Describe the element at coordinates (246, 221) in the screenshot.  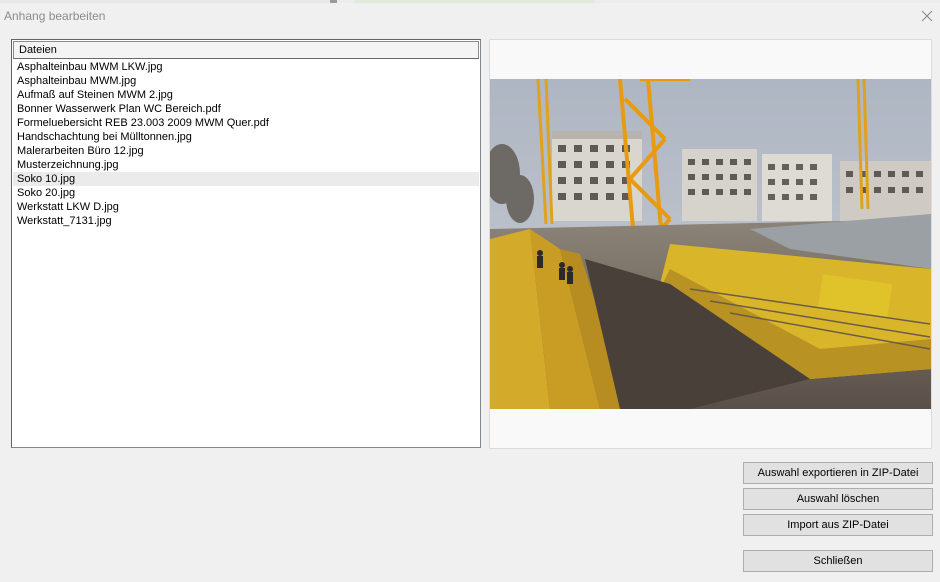
I see `list-item: Werkstatt_7131.jpg` at that location.